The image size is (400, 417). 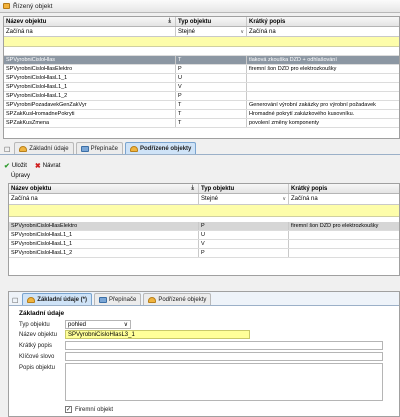 I want to click on cell-name: SPZakKusHromadnePokryti, so click(x=90, y=114).